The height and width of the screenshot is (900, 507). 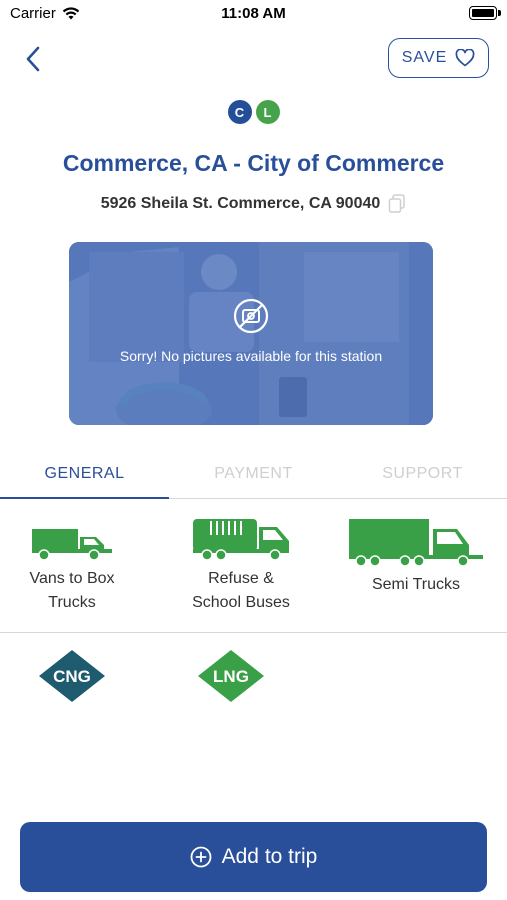 I want to click on lng-diamond-icon: LNG, so click(x=231, y=676).